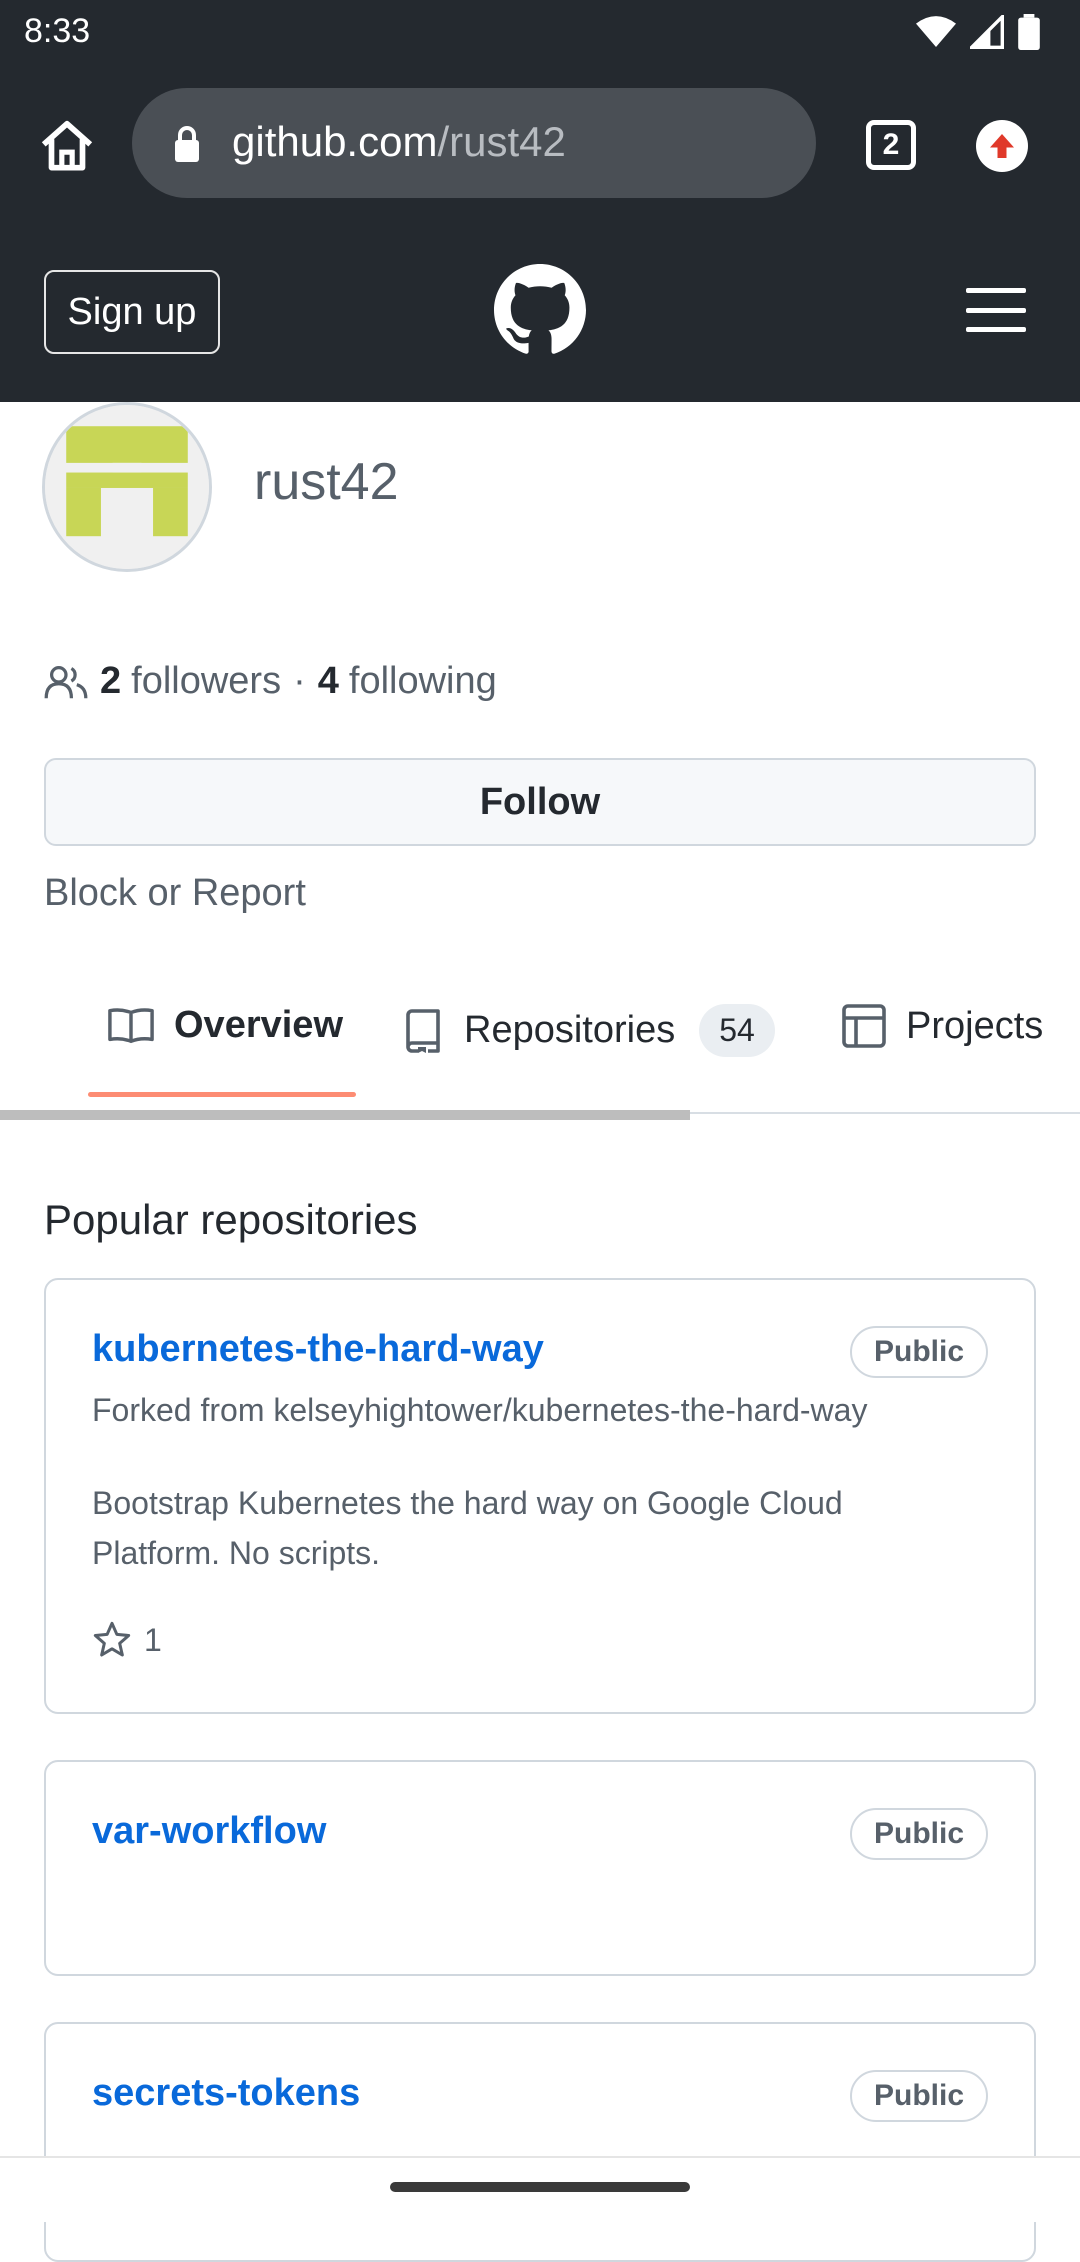 The image size is (1080, 2262). I want to click on tab-repositories-label: Repositories, so click(570, 1030).